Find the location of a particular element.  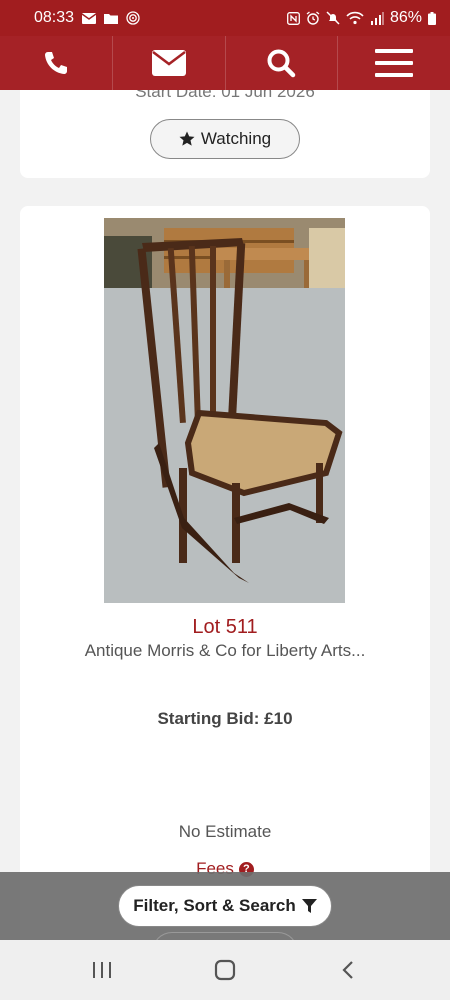

estimate-text: No Estimate is located at coordinates (225, 831).